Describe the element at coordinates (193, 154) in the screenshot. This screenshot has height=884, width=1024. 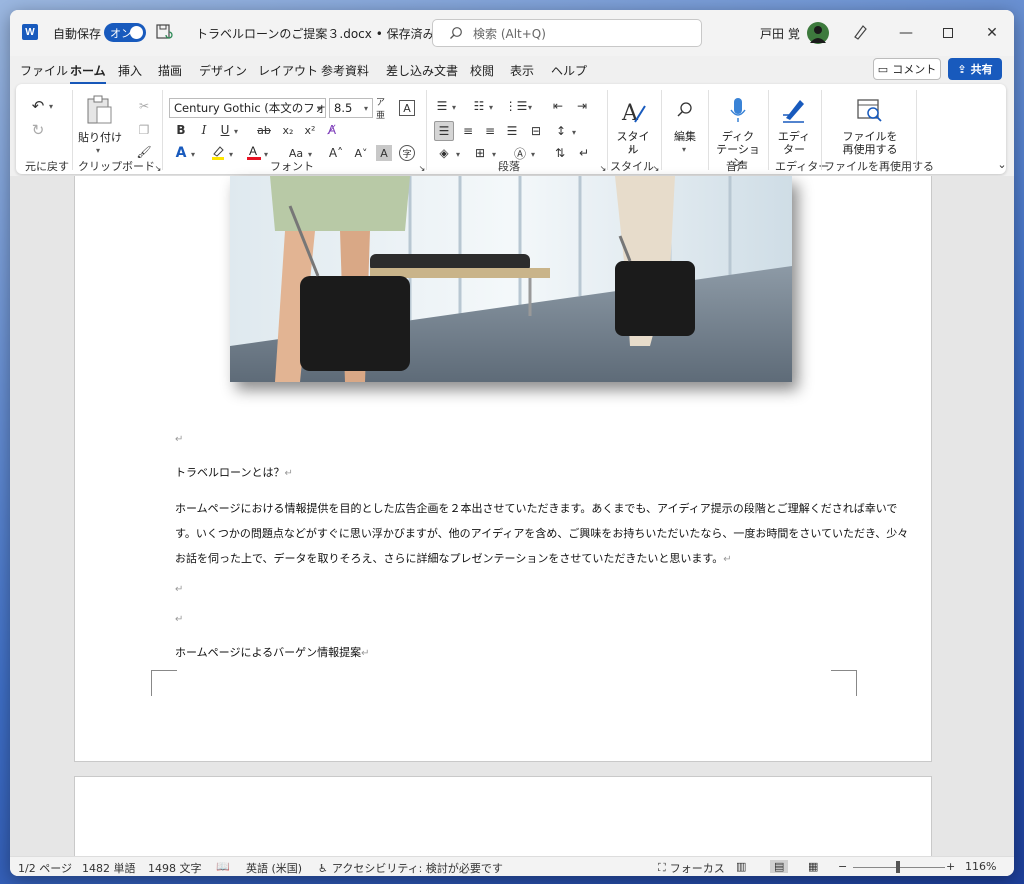
I see `text-effects-dropdown-icon: ▾` at that location.